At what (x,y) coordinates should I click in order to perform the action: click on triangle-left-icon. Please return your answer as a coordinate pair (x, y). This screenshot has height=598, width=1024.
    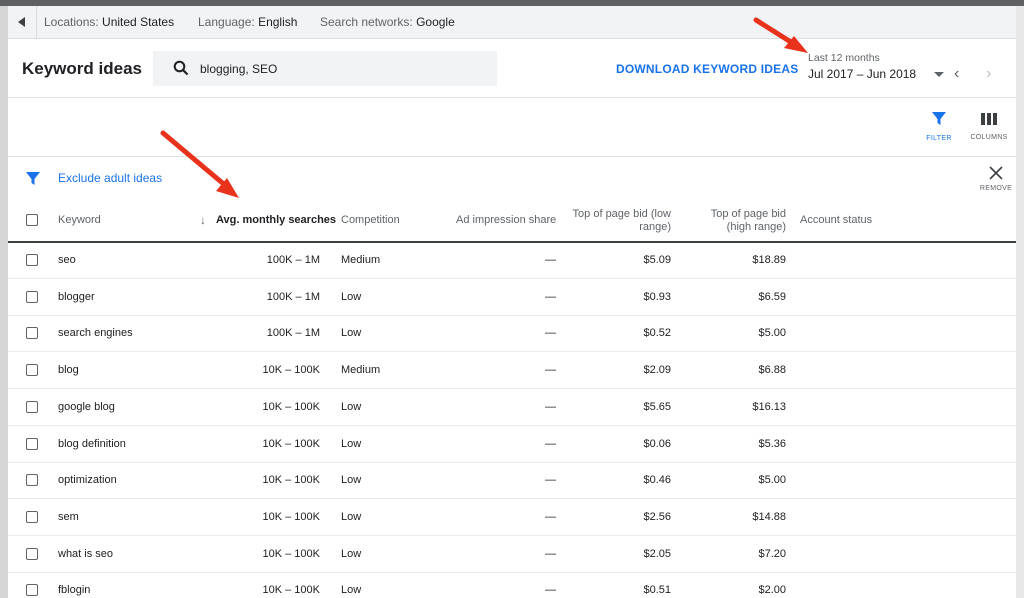
    Looking at the image, I should click on (21, 22).